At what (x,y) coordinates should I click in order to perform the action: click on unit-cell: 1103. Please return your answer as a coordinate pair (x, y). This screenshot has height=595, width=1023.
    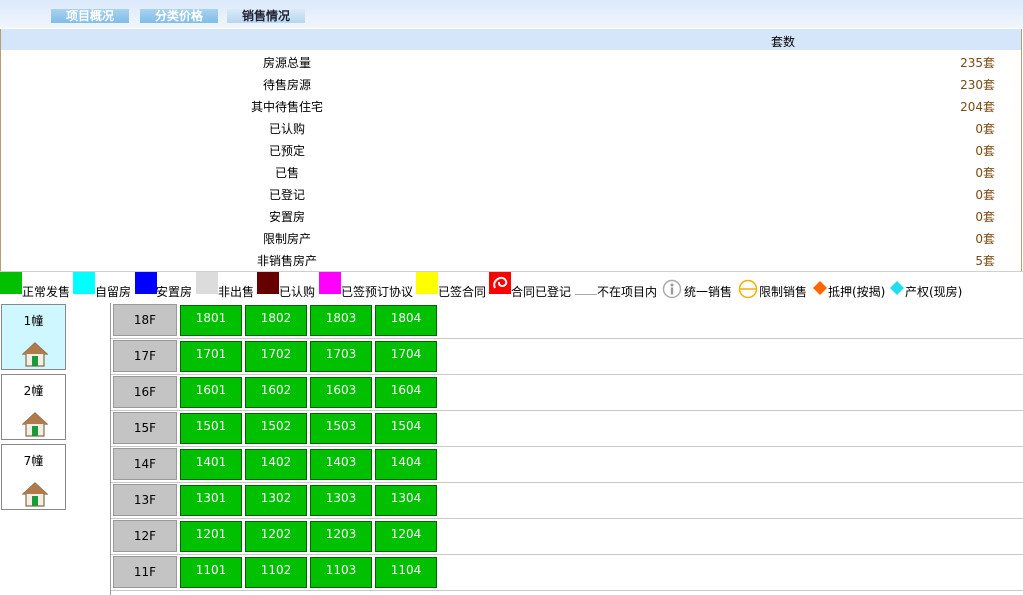
    Looking at the image, I should click on (341, 572).